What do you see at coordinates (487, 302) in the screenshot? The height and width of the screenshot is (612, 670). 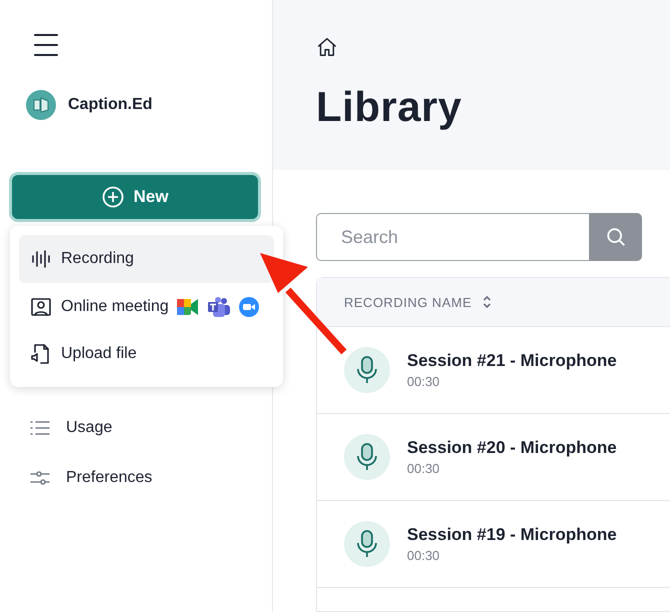 I see `sort-icon` at bounding box center [487, 302].